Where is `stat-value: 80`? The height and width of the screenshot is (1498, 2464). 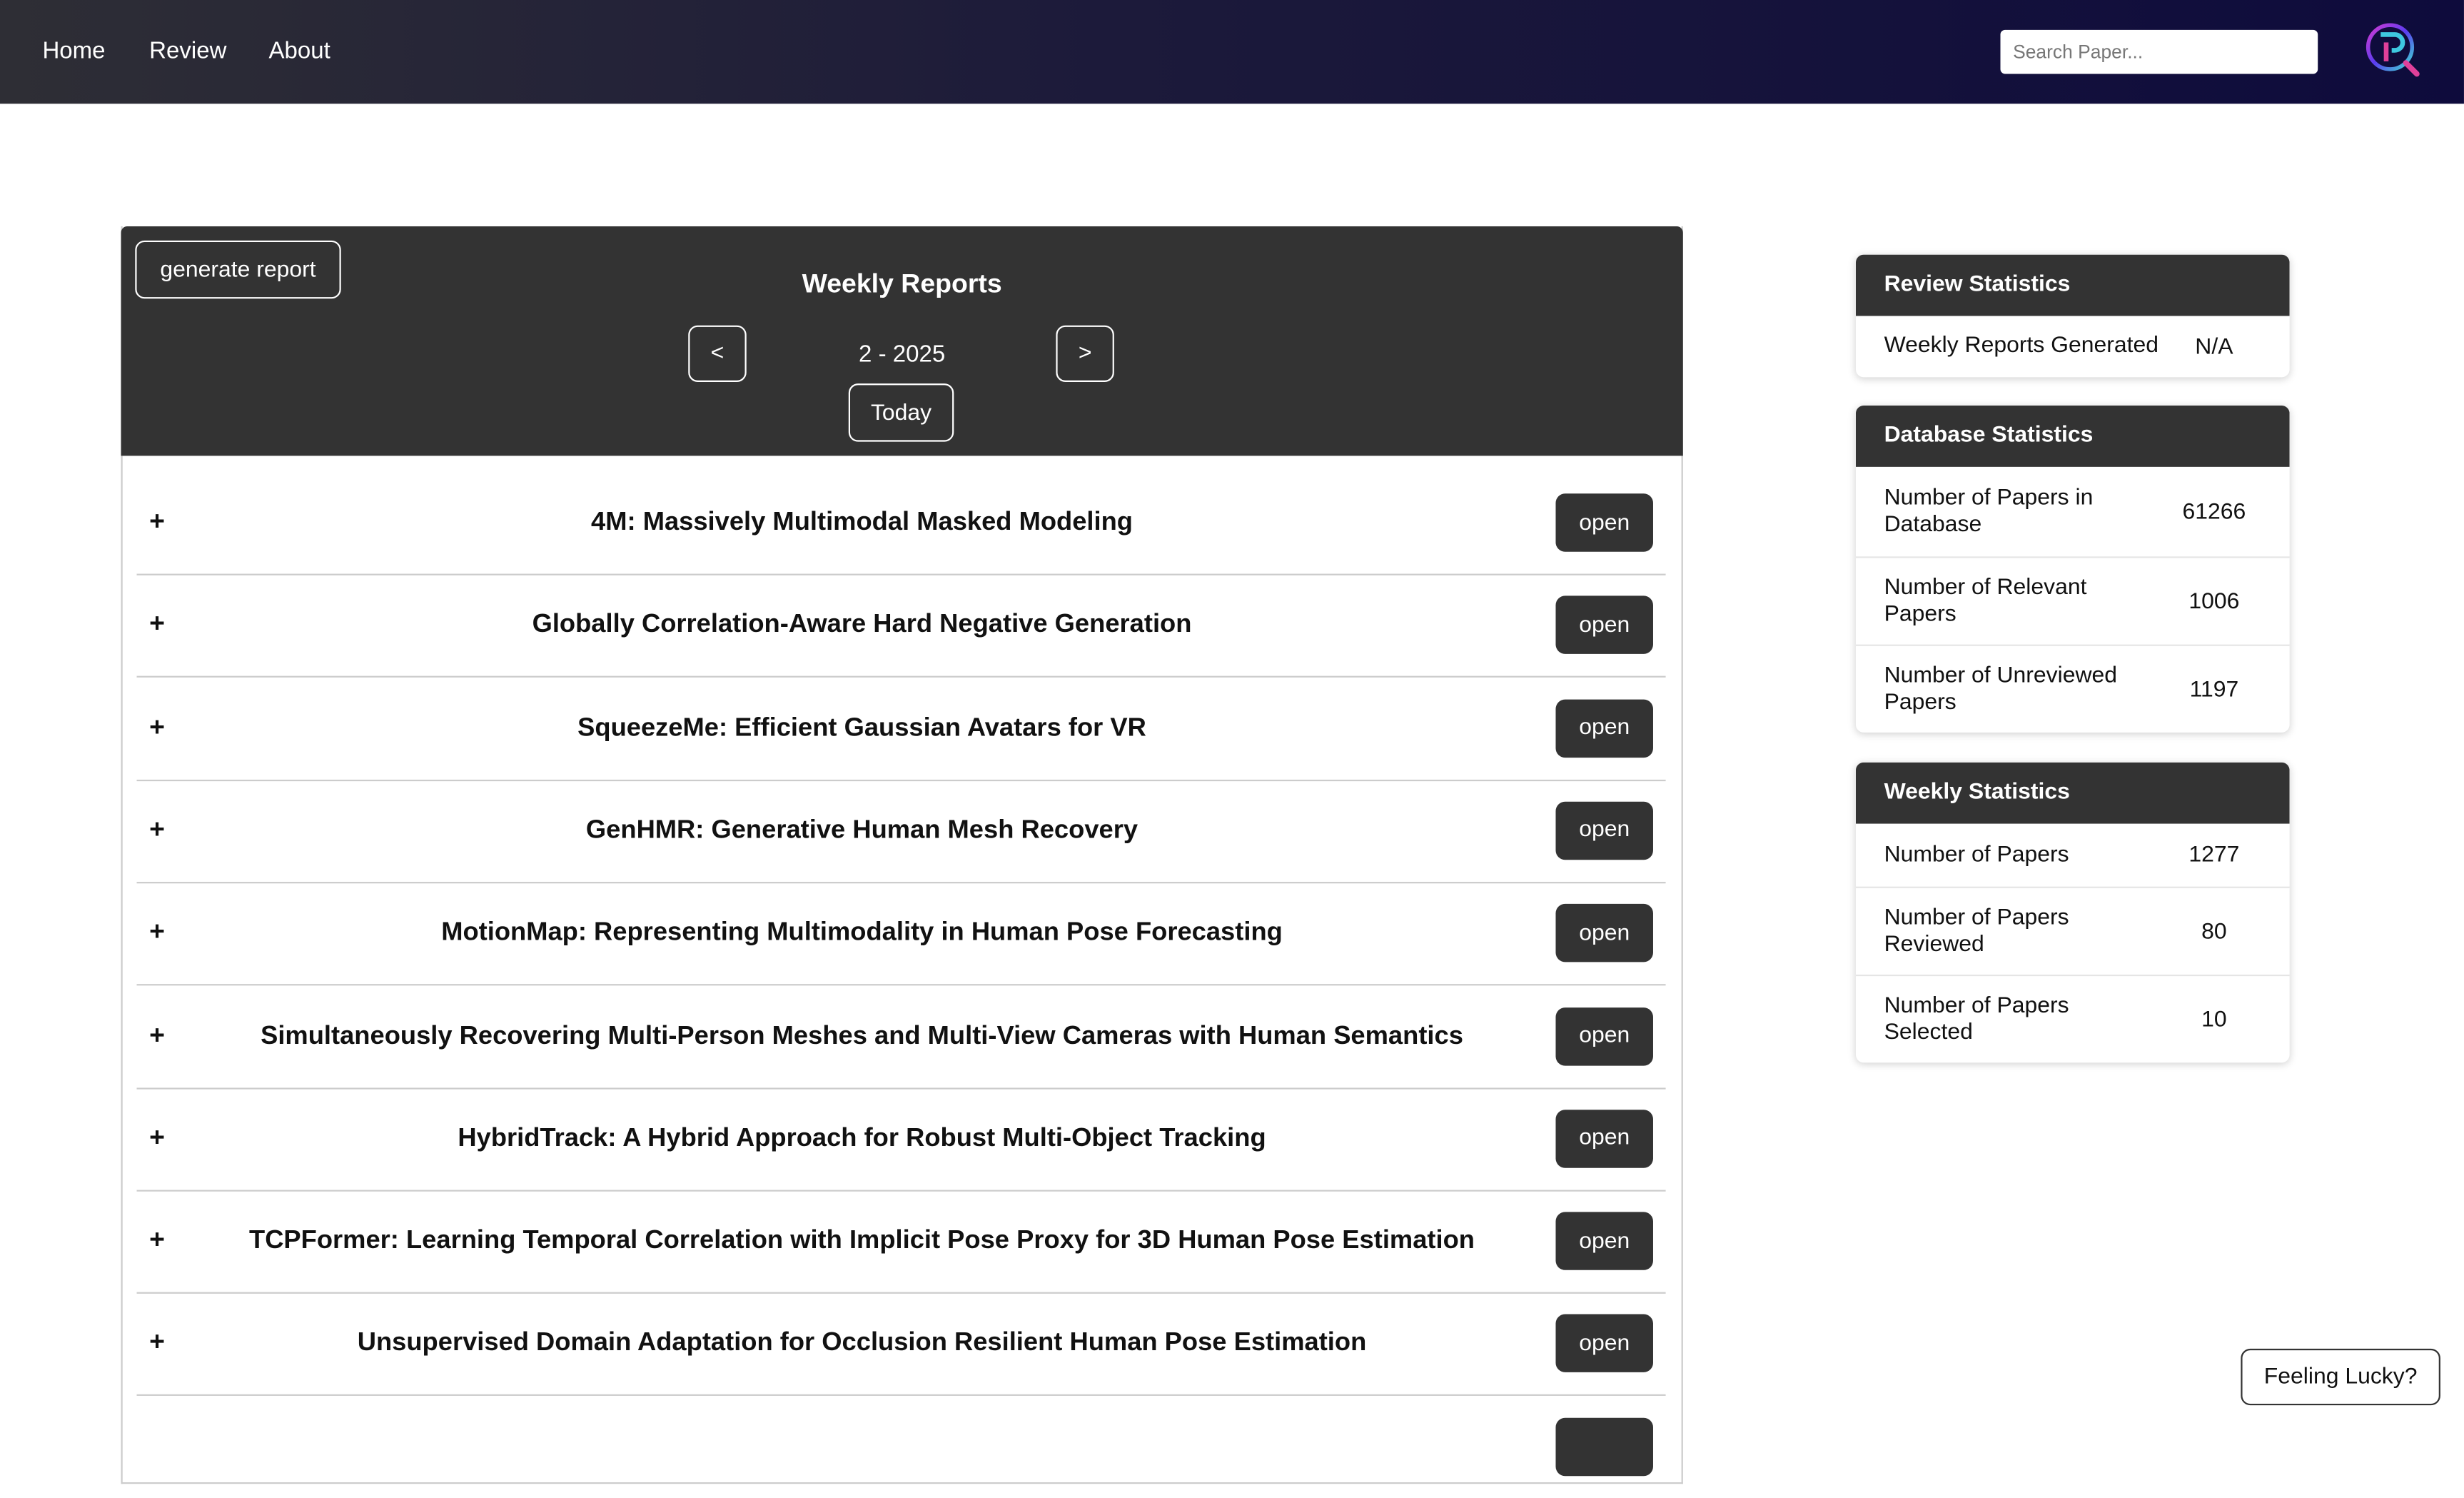
stat-value: 80 is located at coordinates (2214, 931).